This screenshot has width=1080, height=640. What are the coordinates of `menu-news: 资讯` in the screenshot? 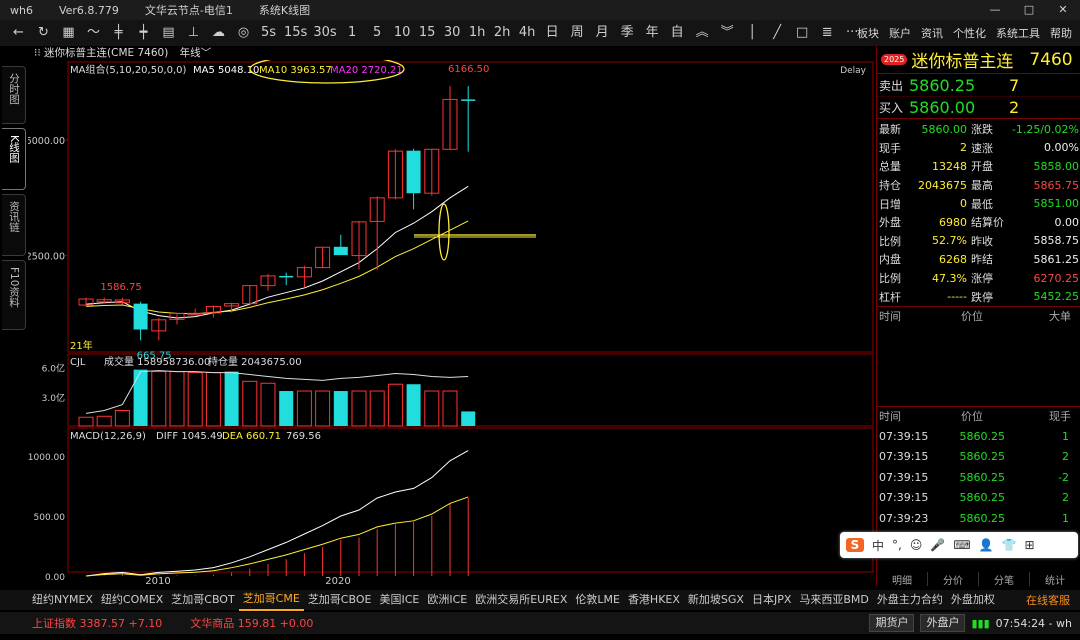 It's located at (932, 33).